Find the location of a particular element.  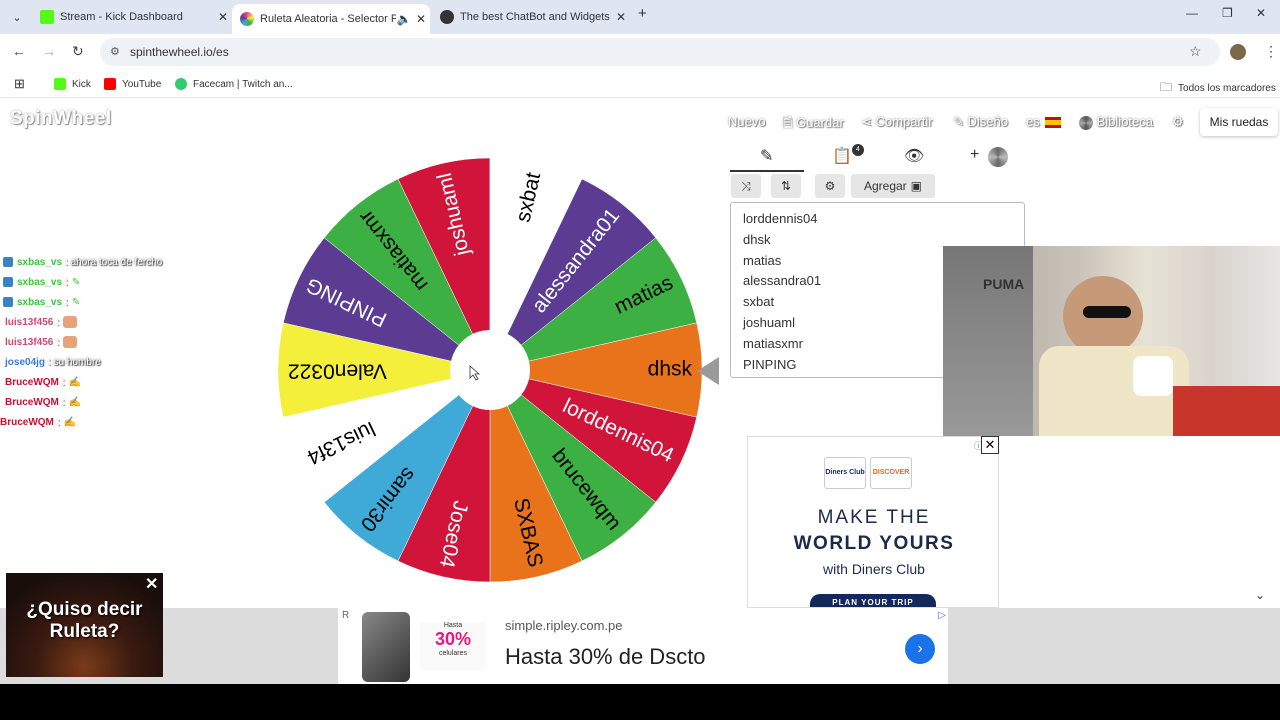

bookmark-star-icon: ☆ is located at coordinates (1195, 51).